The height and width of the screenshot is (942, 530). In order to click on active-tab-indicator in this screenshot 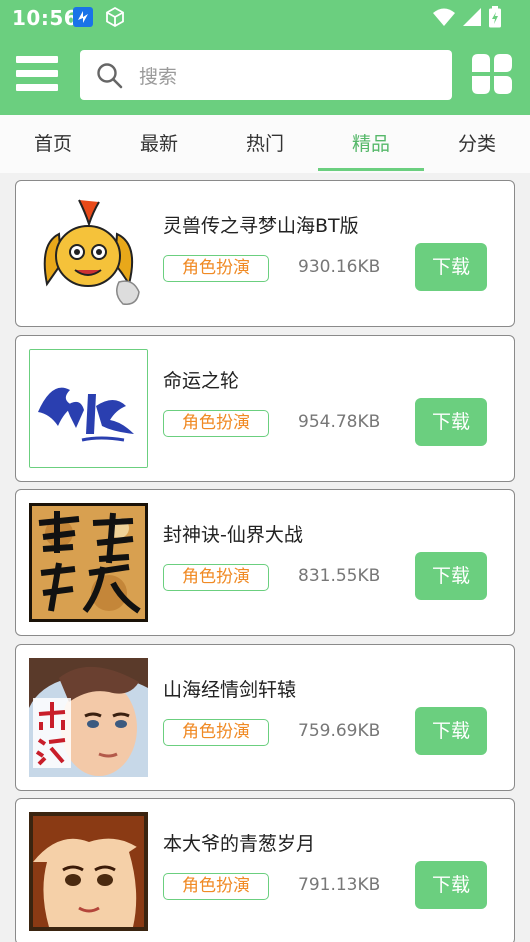, I will do `click(371, 169)`.